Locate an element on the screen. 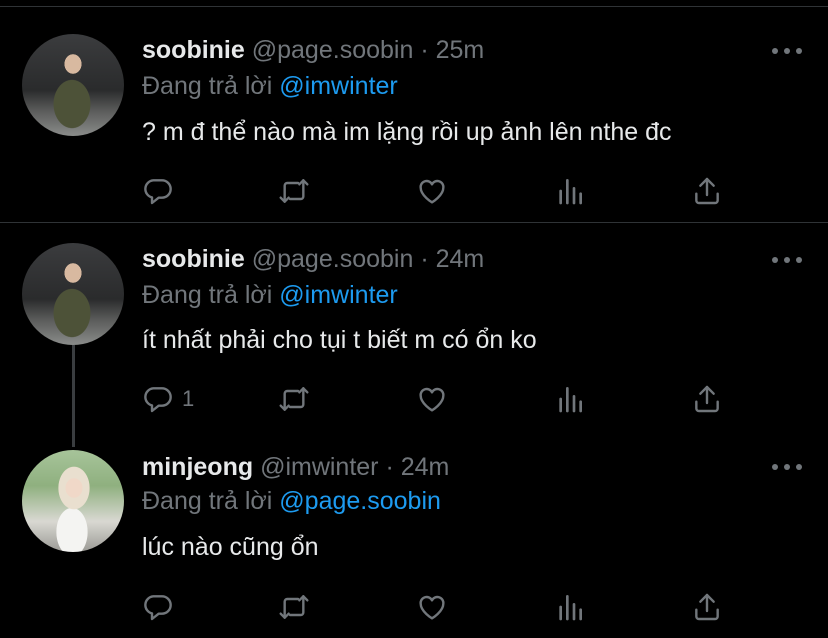 The image size is (828, 638). tweet-header: minjeong @imwinter · 24m is located at coordinates (295, 467).